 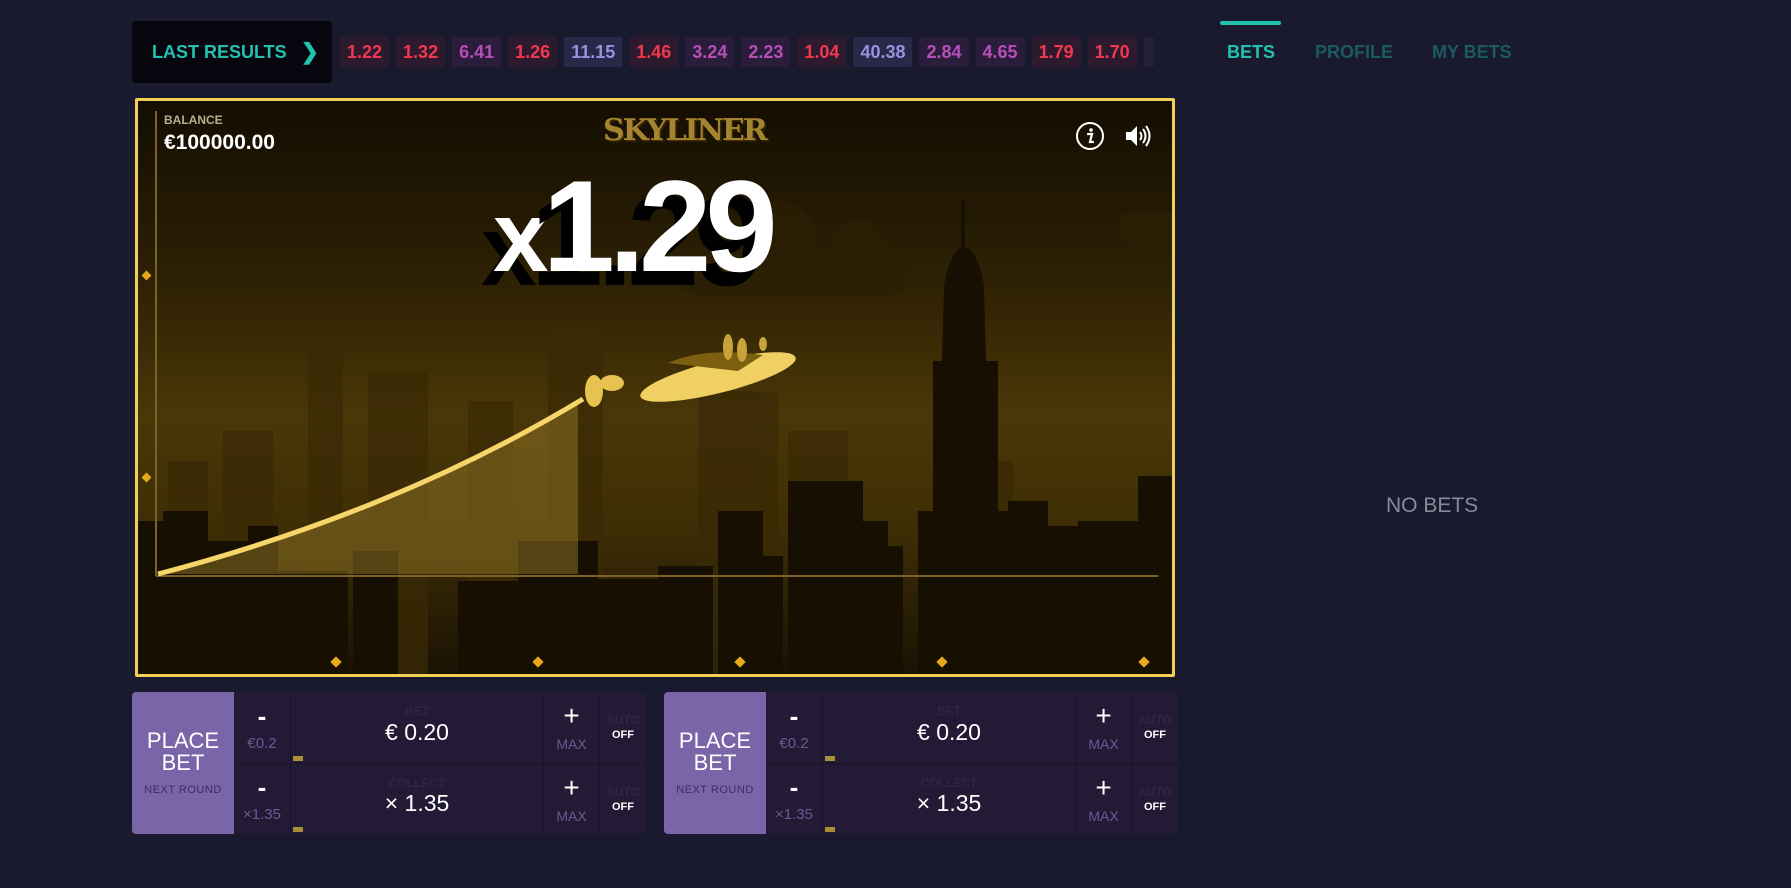 I want to click on result-chip: 11.15, so click(x=593, y=52).